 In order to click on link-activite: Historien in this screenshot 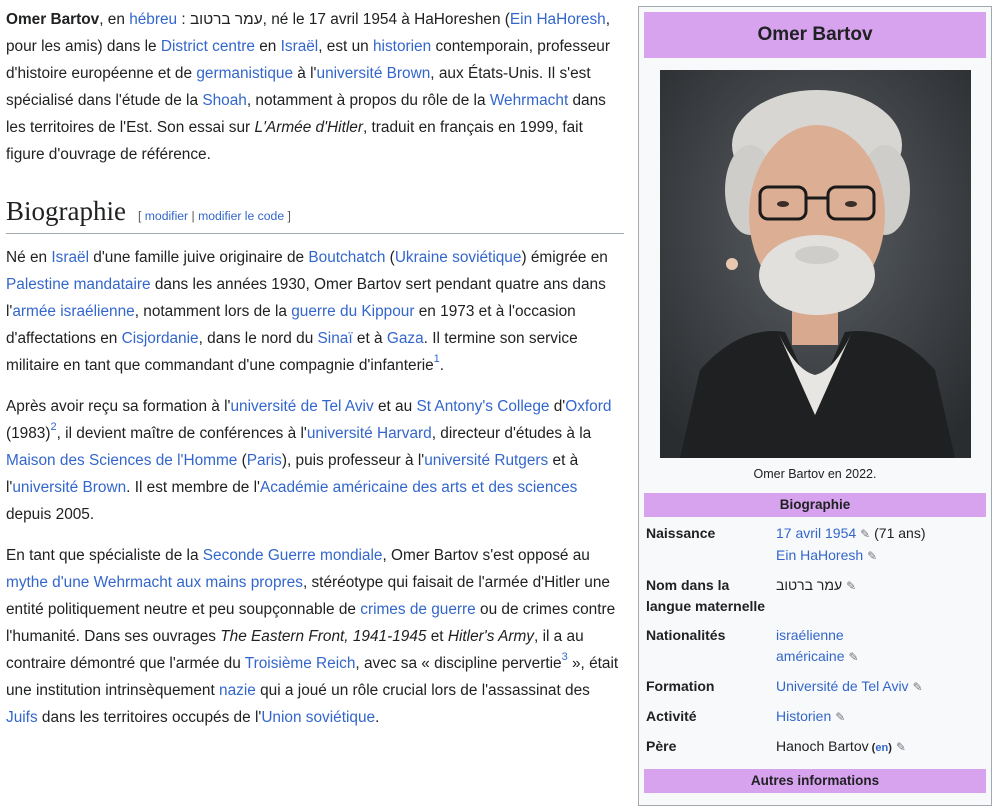, I will do `click(803, 716)`.